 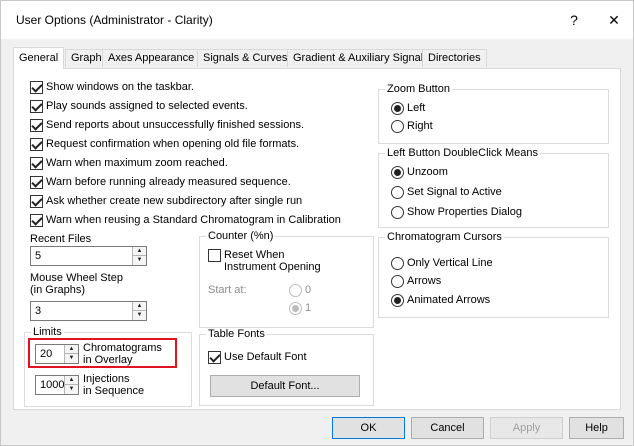 I want to click on checkbox-label: Warn when maximum zoom reached., so click(x=137, y=163).